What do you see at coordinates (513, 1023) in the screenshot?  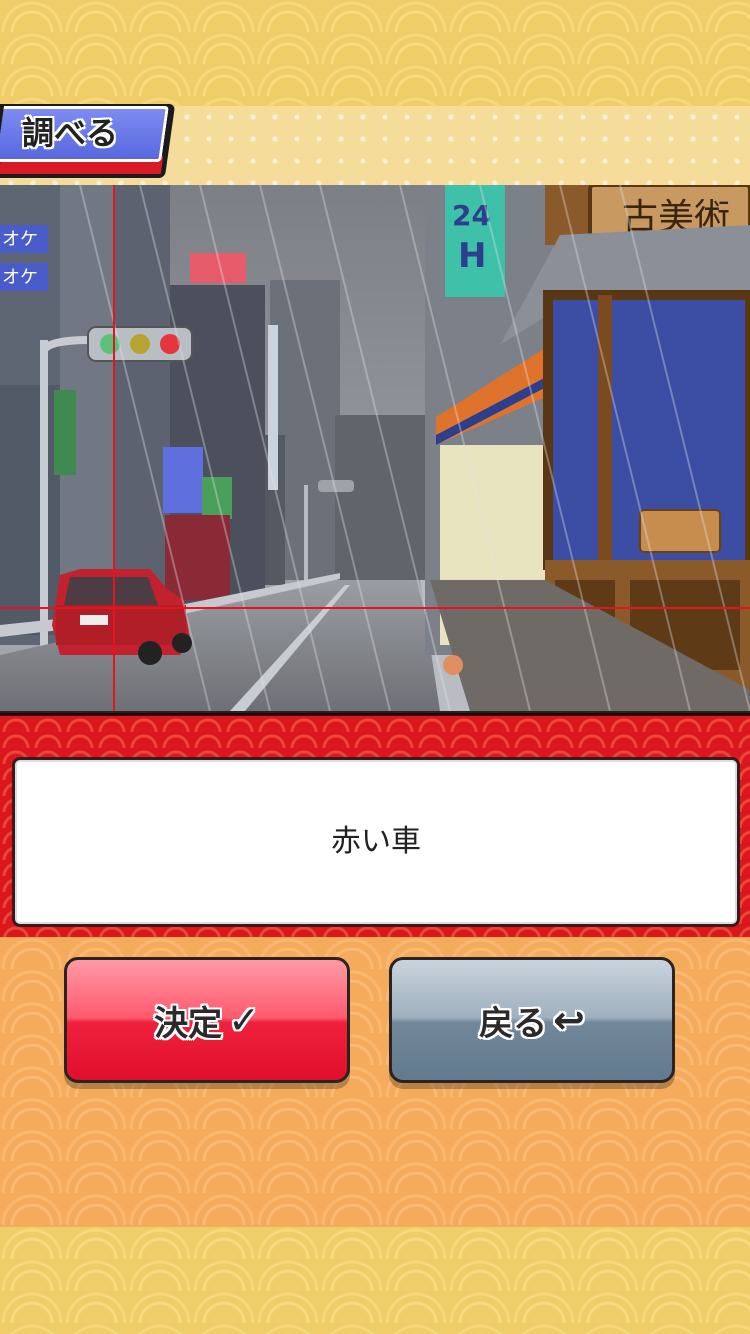 I see `back-button-label: 戻る` at bounding box center [513, 1023].